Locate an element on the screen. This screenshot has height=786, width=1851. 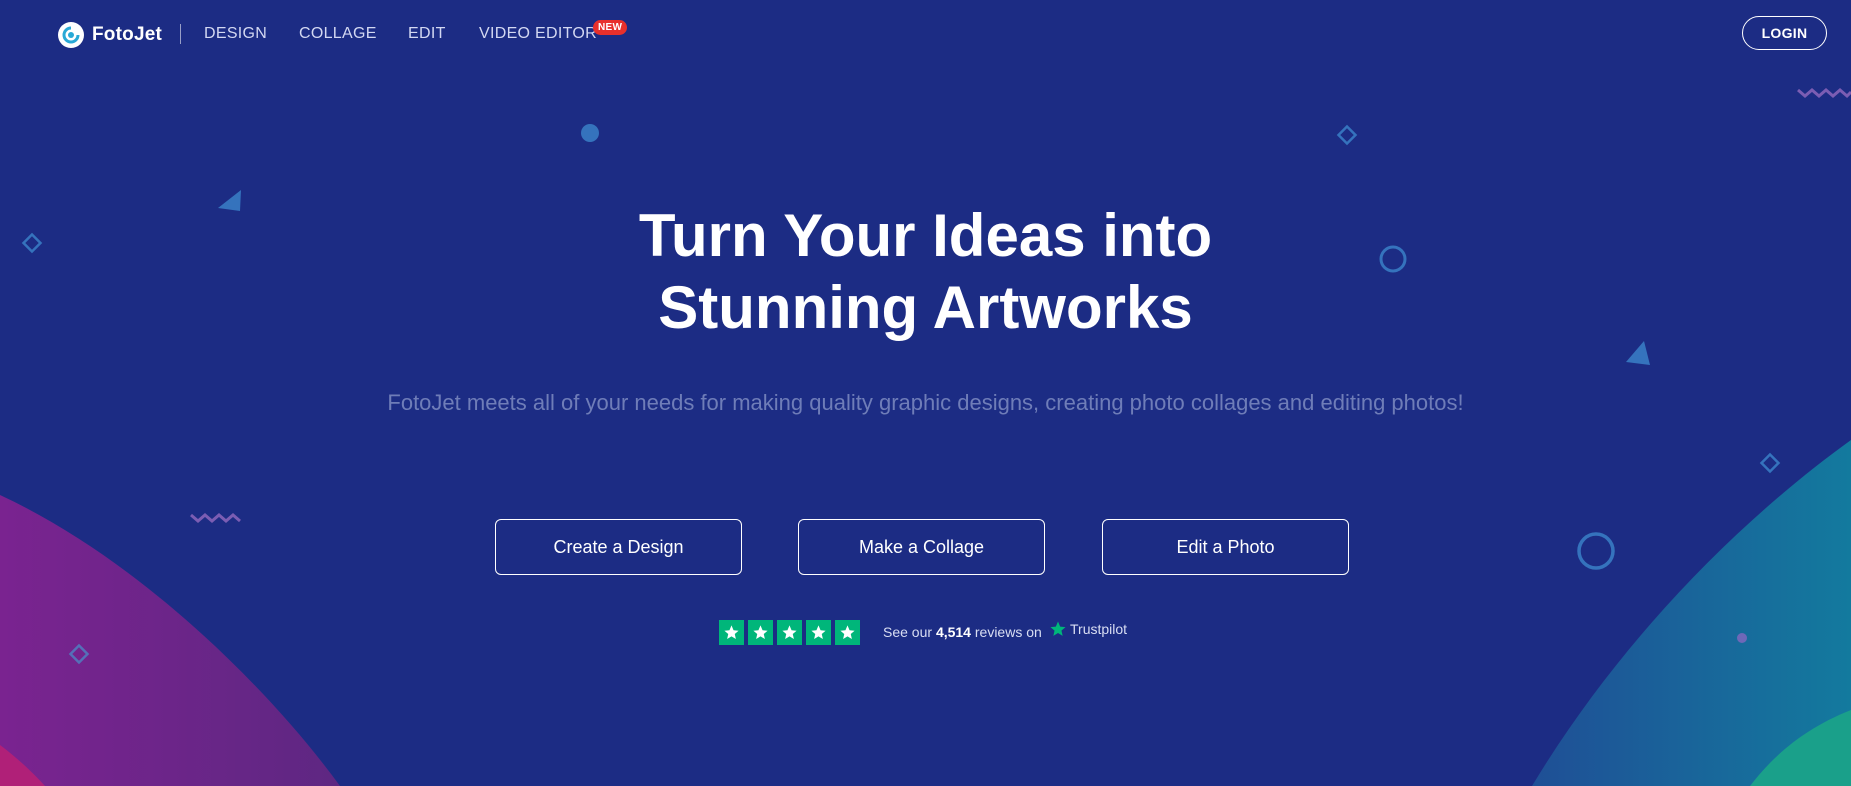
nav-link-video-editor: VIDEO EDITOR is located at coordinates (538, 34).